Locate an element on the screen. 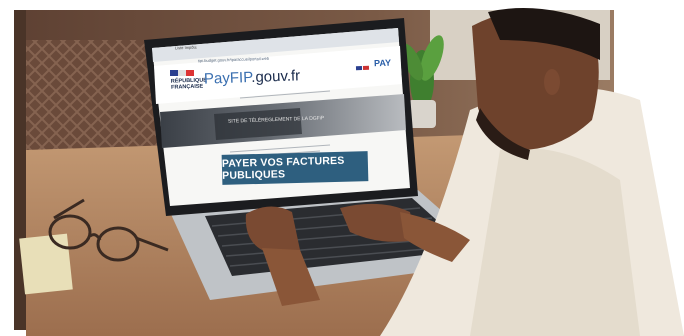  payfip-logo: PayFIP.gouv.fr is located at coordinates (252, 77).